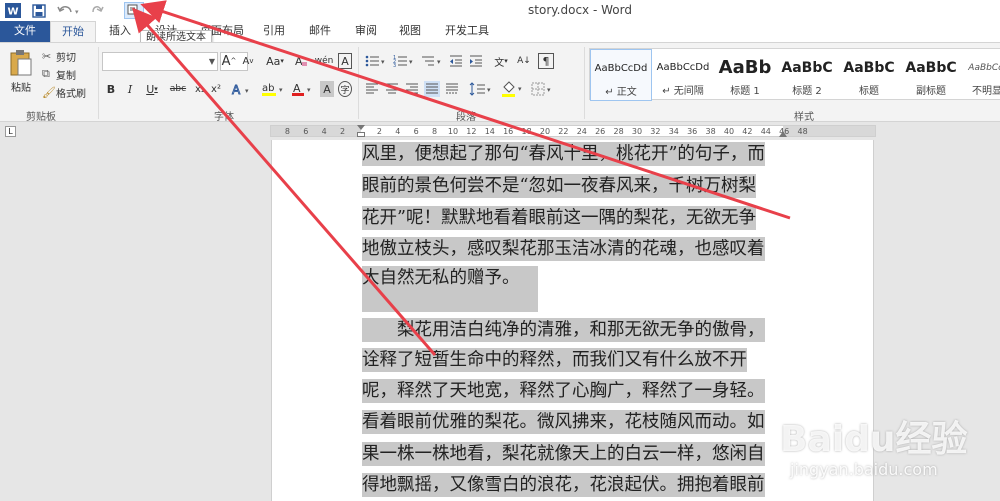  I want to click on text-line: 呢，释然了天地宽，释然了心胸广，释然了一身轻。, so click(563, 391).